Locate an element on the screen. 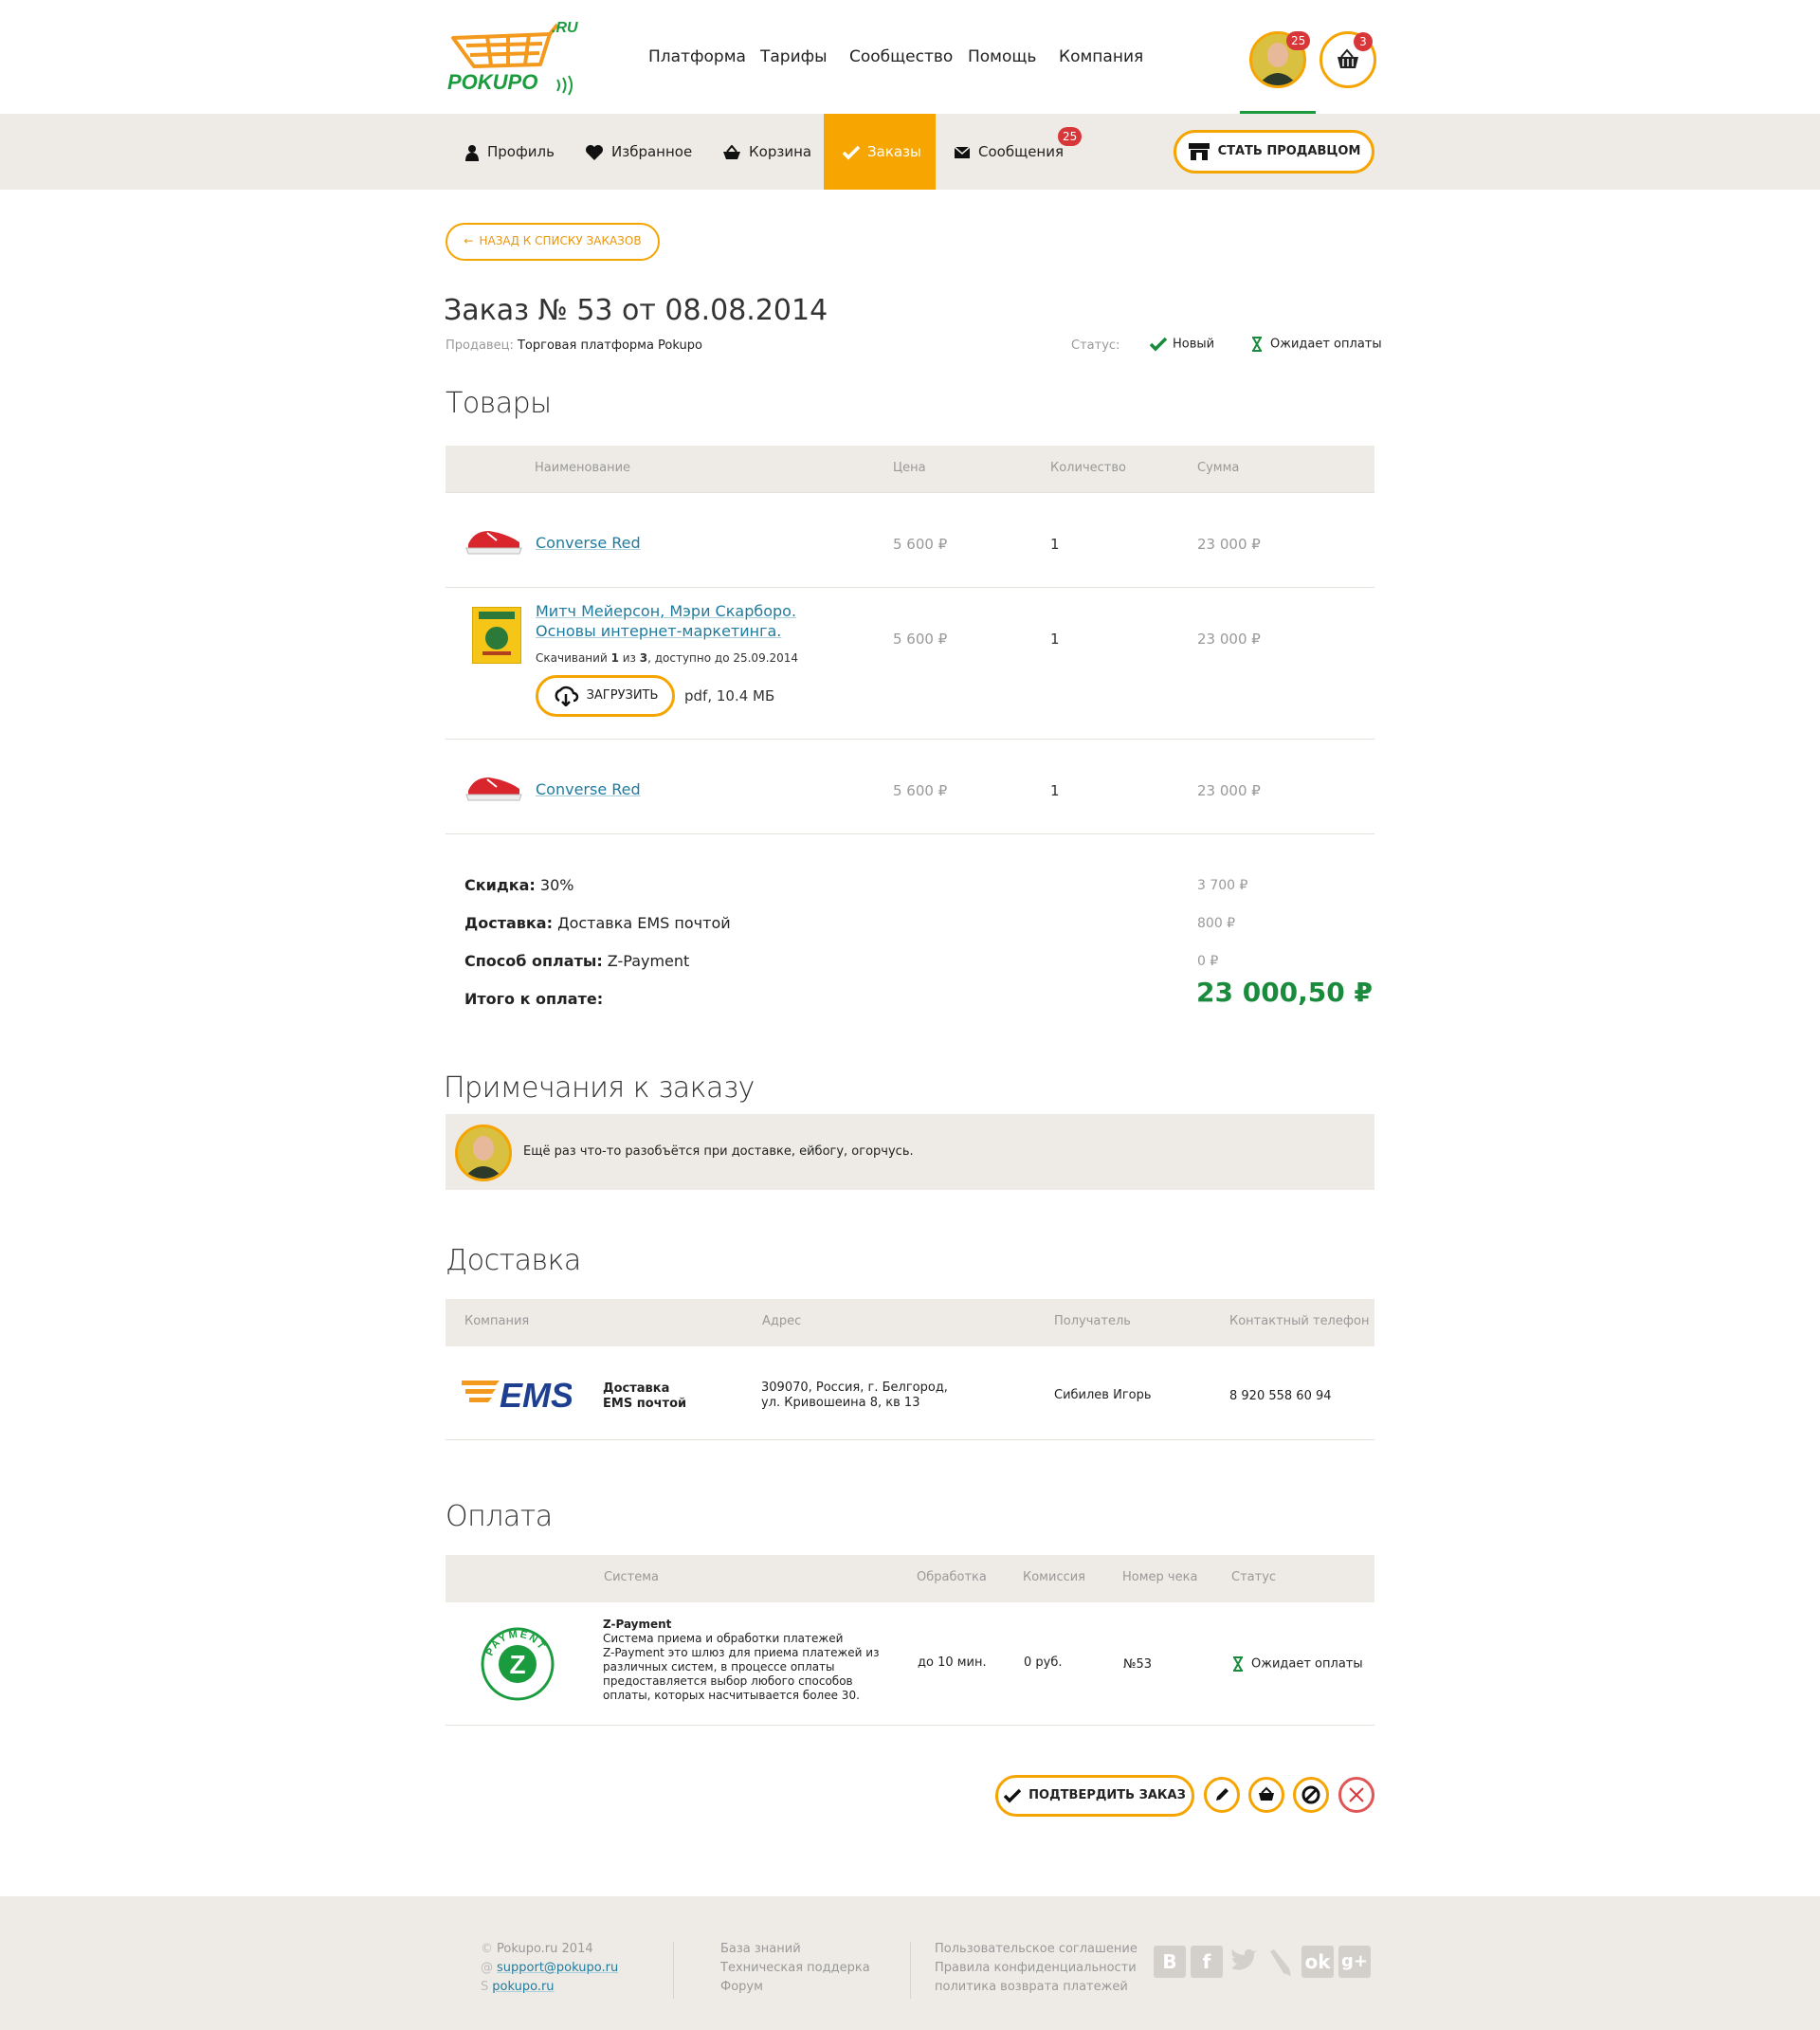 This screenshot has width=1820, height=2030. subnav-messages: Сообщения is located at coordinates (1020, 152).